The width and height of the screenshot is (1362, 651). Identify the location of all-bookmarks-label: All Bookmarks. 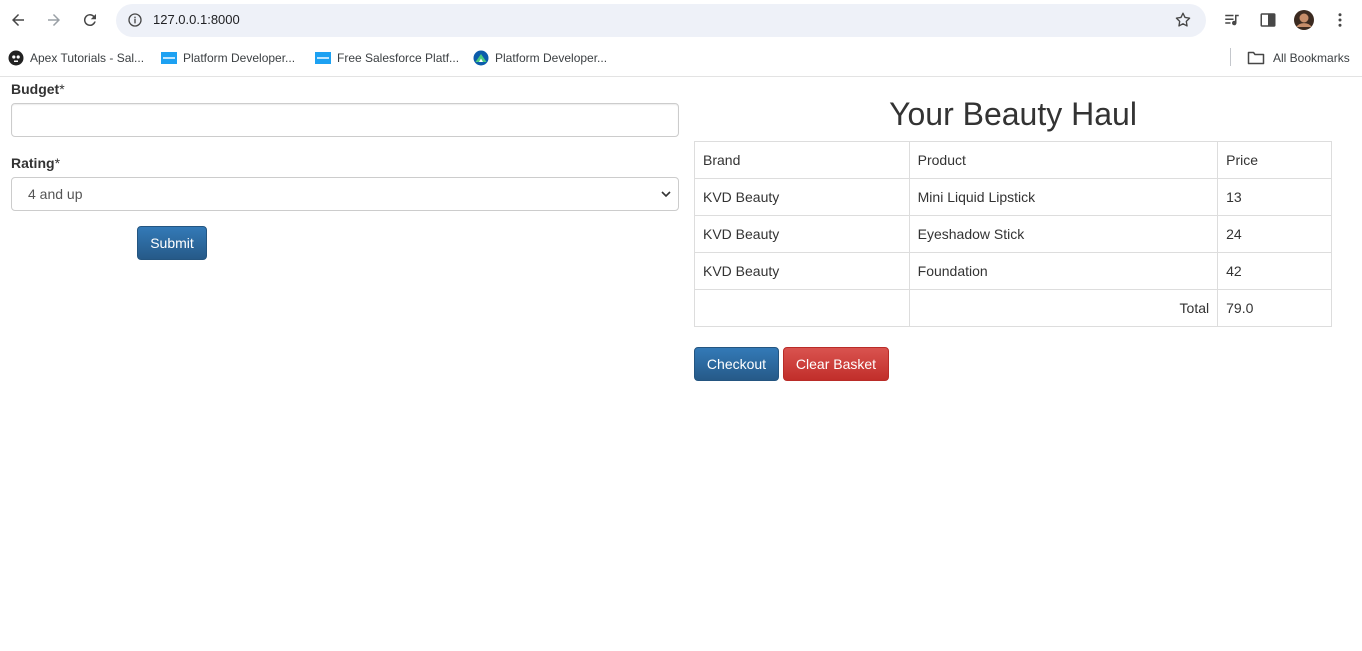
(1311, 58).